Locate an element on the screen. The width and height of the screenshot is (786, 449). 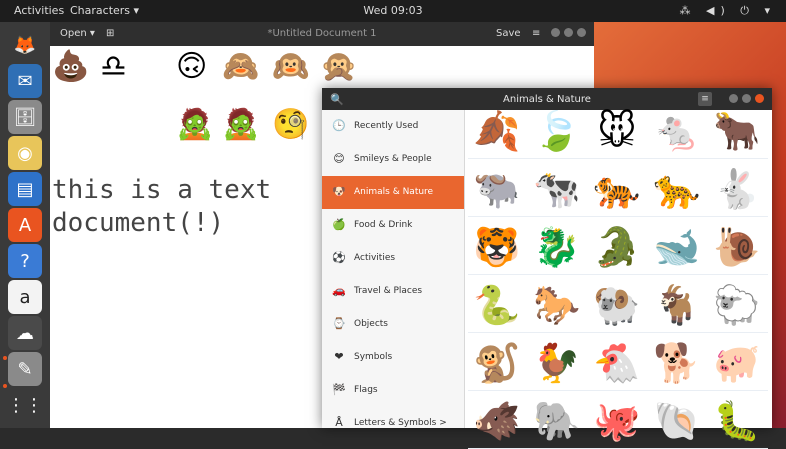
character-cell: 🐙 is located at coordinates (617, 421).